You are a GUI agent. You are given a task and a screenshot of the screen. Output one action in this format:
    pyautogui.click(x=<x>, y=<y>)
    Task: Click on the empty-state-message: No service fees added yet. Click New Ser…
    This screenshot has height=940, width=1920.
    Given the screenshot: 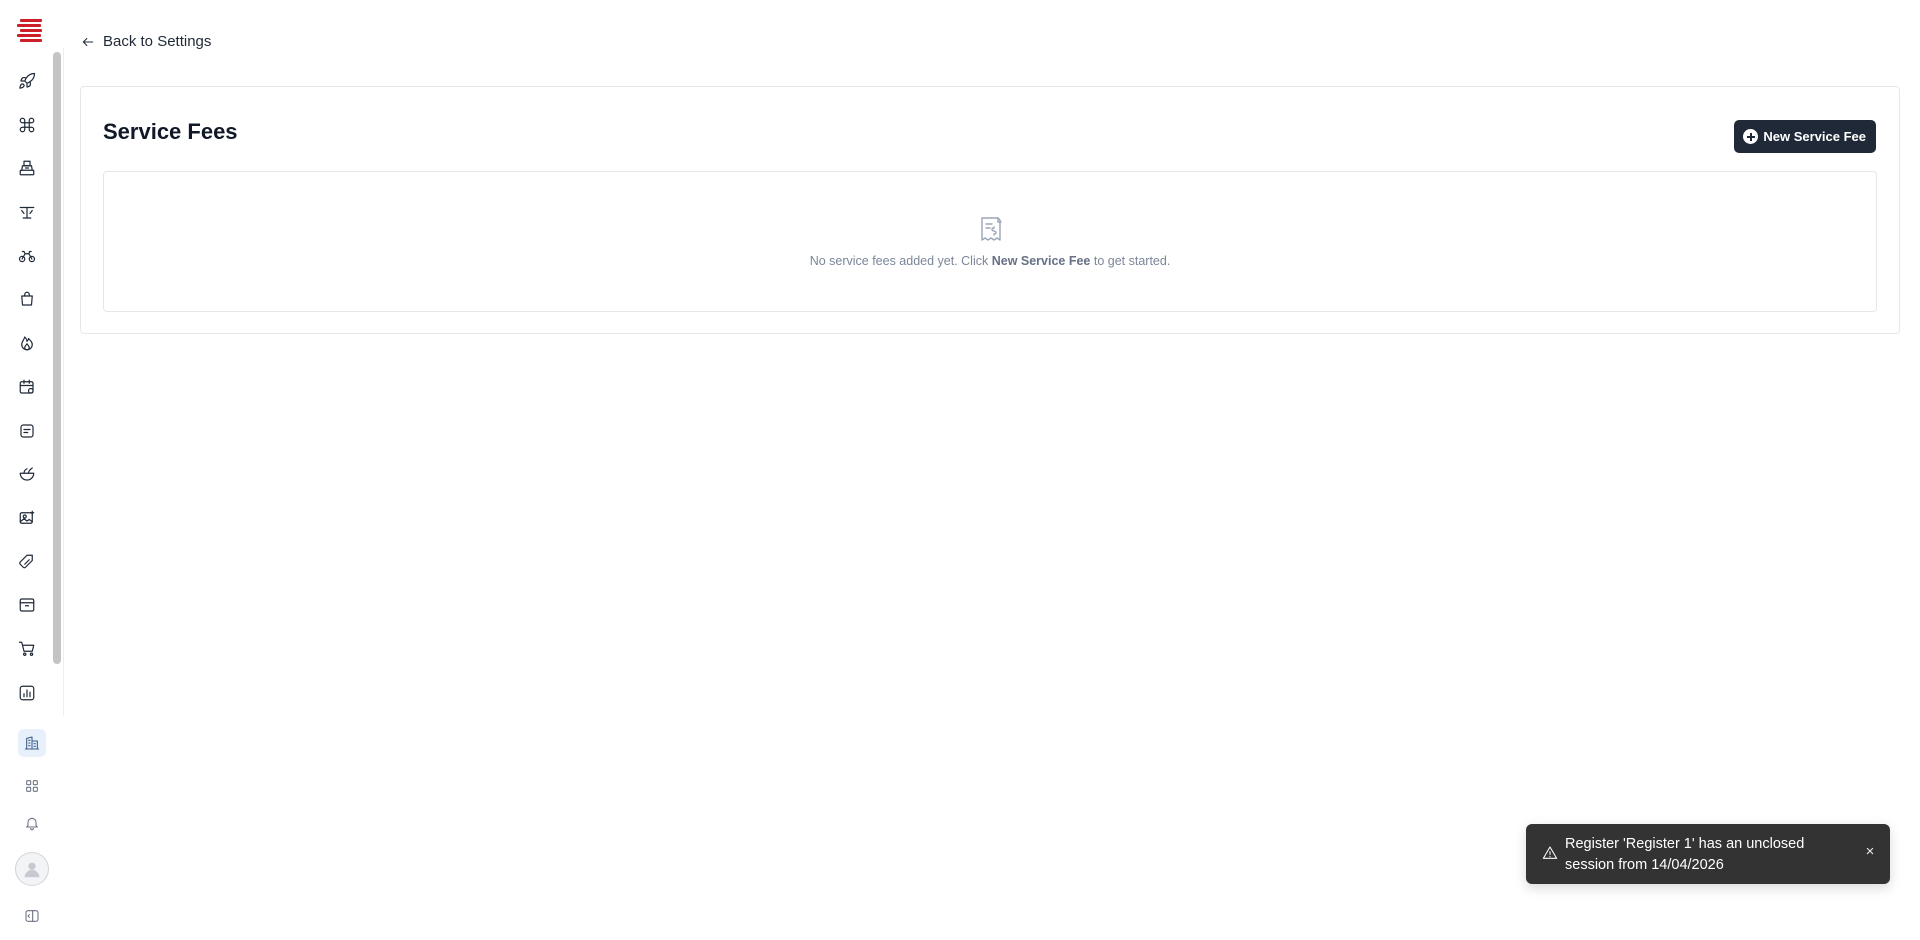 What is the action you would take?
    pyautogui.click(x=990, y=261)
    